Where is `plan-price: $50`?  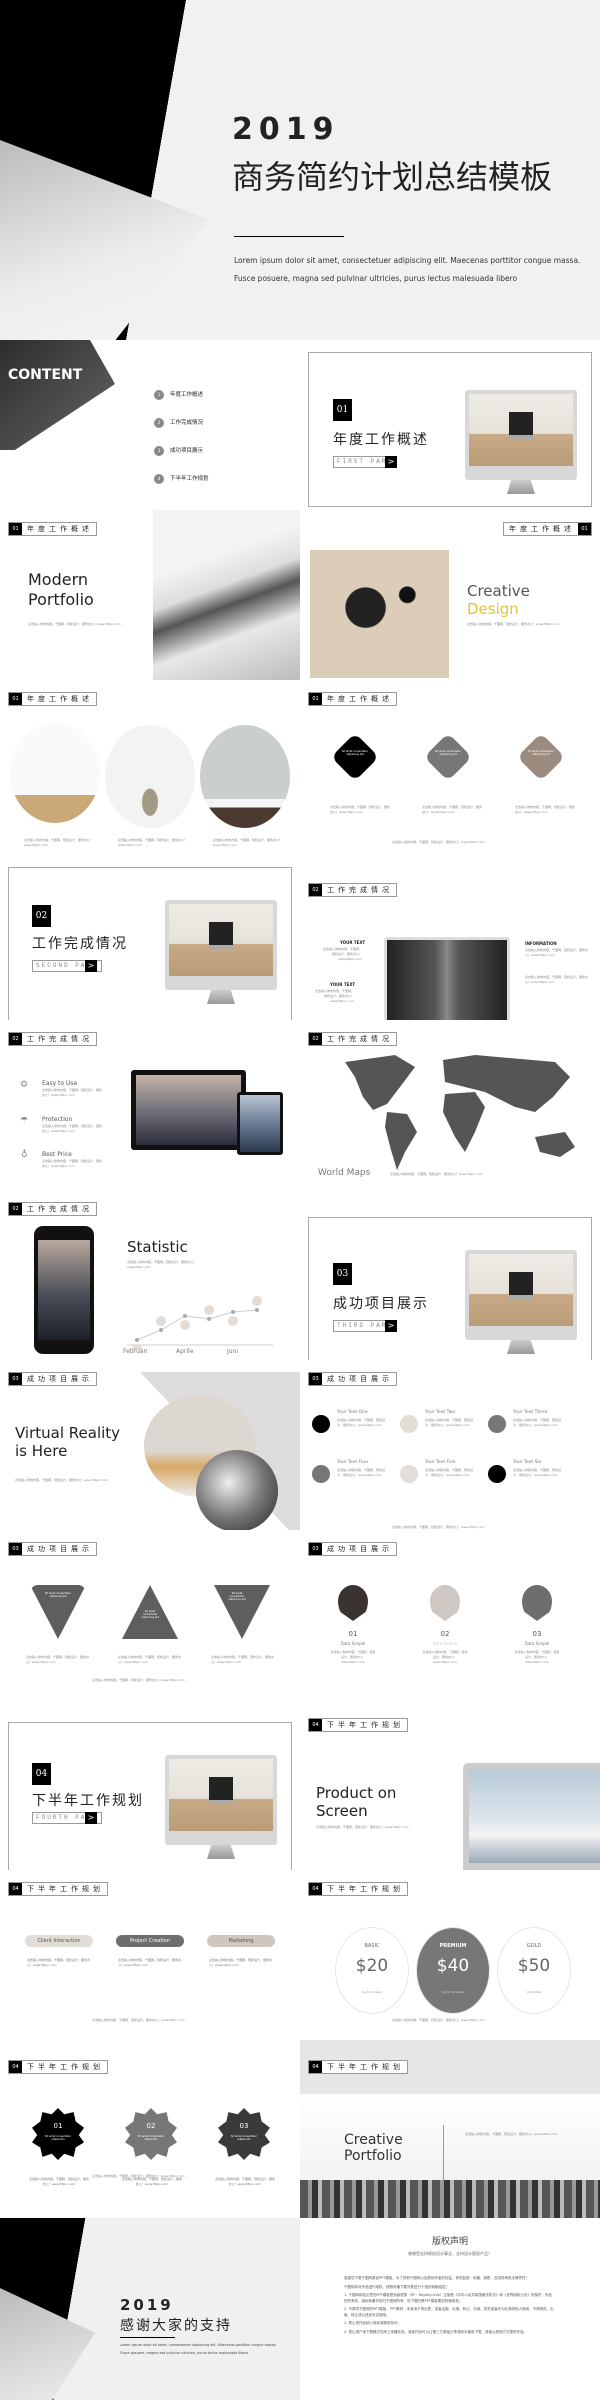
plan-price: $50 is located at coordinates (534, 1966).